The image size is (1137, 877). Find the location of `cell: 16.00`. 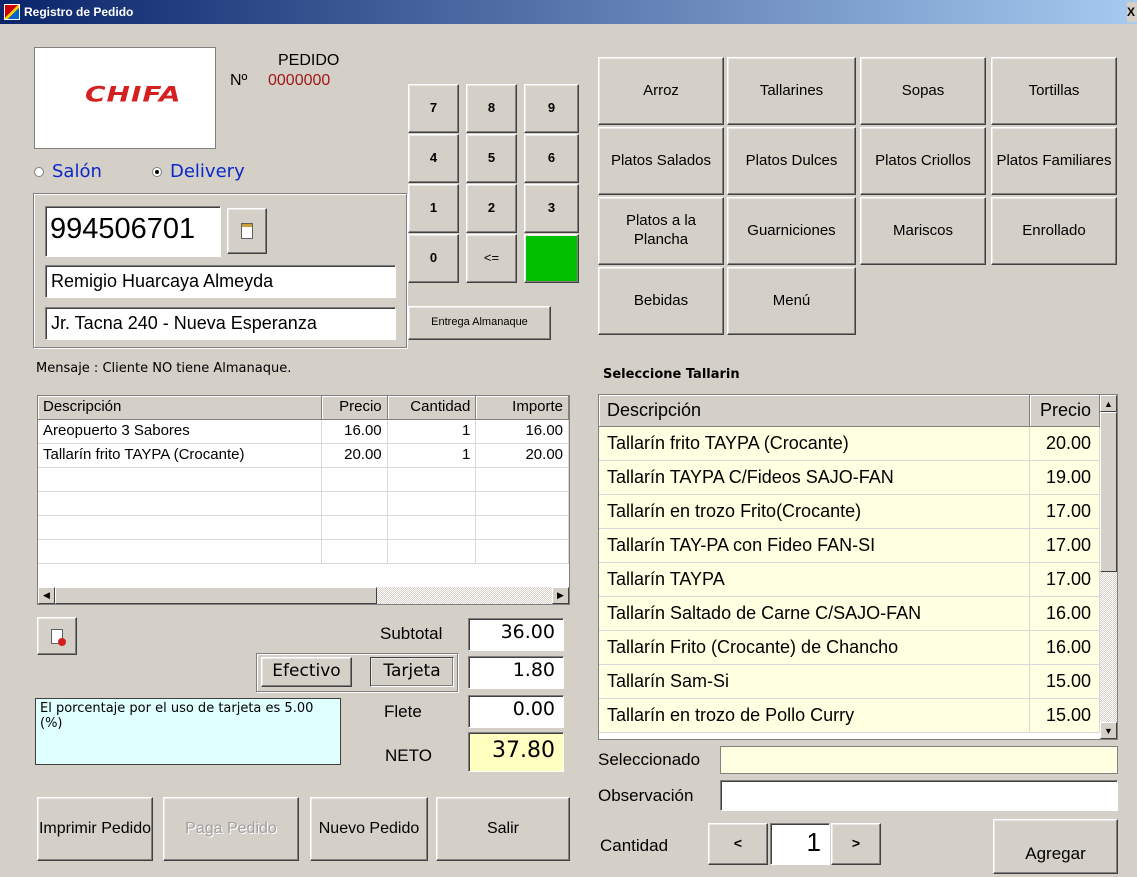

cell: 16.00 is located at coordinates (354, 432).